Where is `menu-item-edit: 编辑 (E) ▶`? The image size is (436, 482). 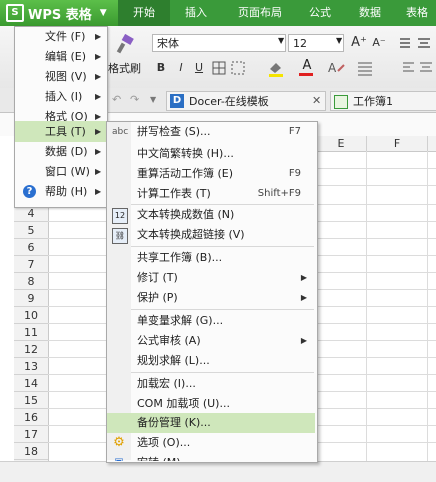 menu-item-edit: 编辑 (E) ▶ is located at coordinates (60, 56).